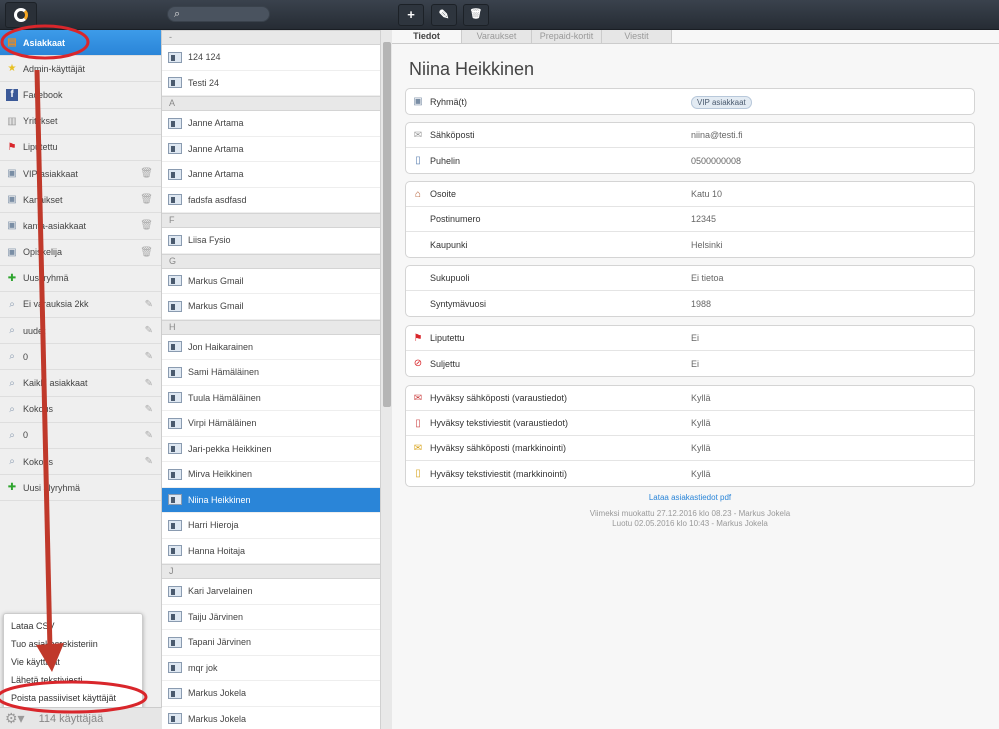  I want to click on sidebar-item: ▣ Kanaikset 🗑, so click(80, 200).